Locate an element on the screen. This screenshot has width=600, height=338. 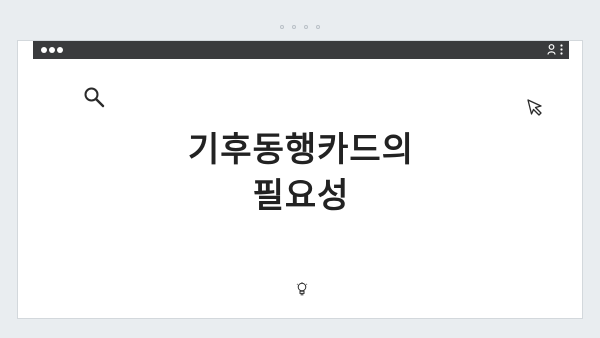
lightbulb-icon is located at coordinates (302, 290).